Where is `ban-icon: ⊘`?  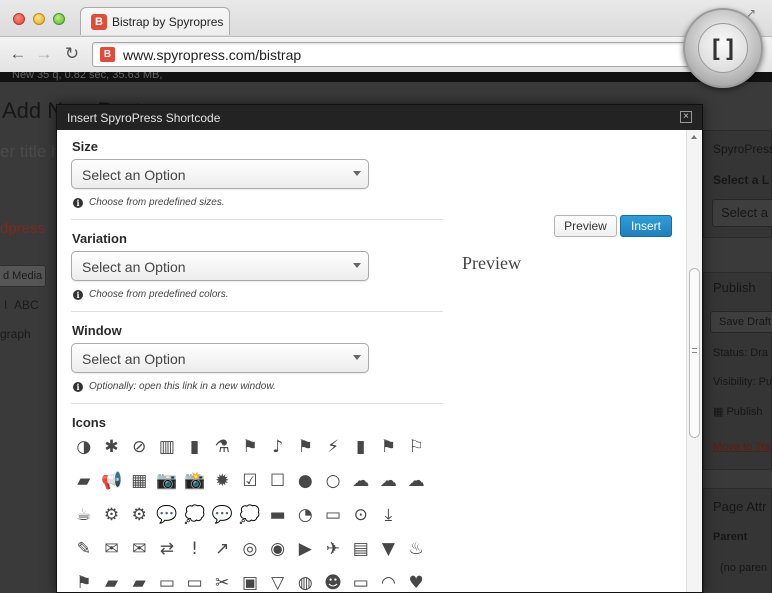 ban-icon: ⊘ is located at coordinates (139, 447).